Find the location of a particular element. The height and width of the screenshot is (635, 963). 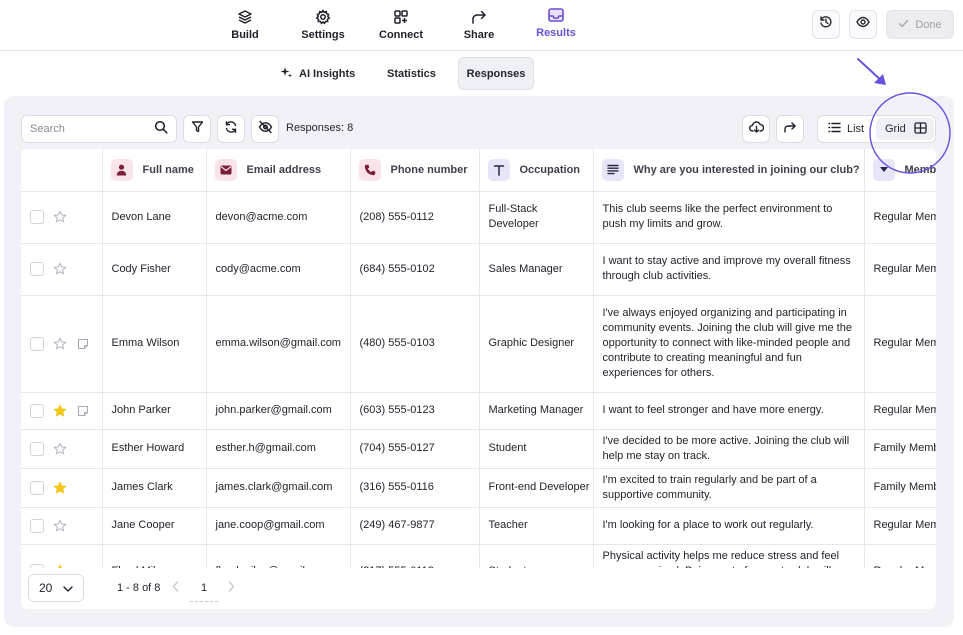

share-results-button is located at coordinates (790, 129).